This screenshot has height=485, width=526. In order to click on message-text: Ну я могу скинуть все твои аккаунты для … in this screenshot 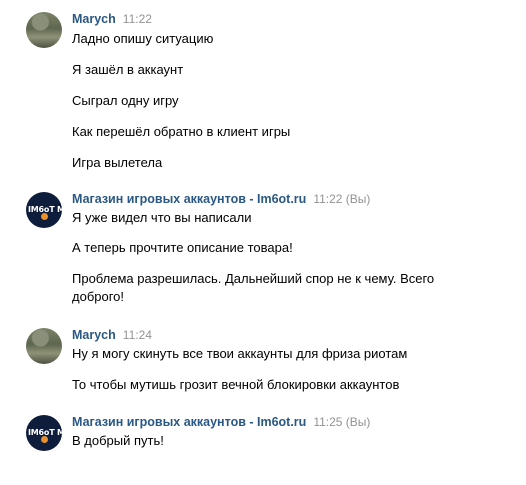, I will do `click(240, 353)`.